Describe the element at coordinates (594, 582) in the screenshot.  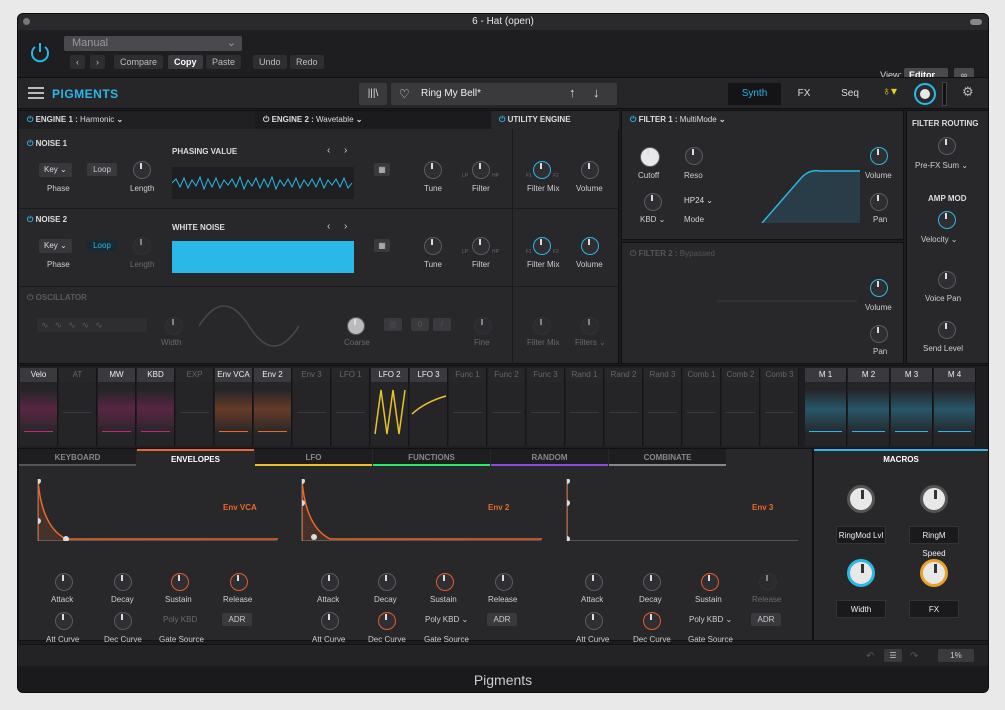
I see `env-3-attack-knob` at that location.